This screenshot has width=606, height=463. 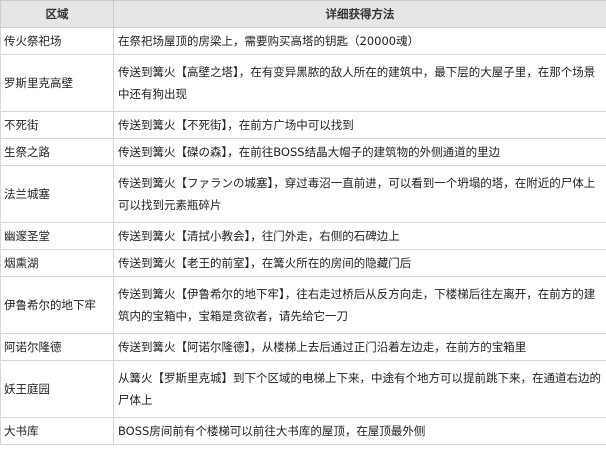 I want to click on area-cell: 大书库, so click(x=57, y=431).